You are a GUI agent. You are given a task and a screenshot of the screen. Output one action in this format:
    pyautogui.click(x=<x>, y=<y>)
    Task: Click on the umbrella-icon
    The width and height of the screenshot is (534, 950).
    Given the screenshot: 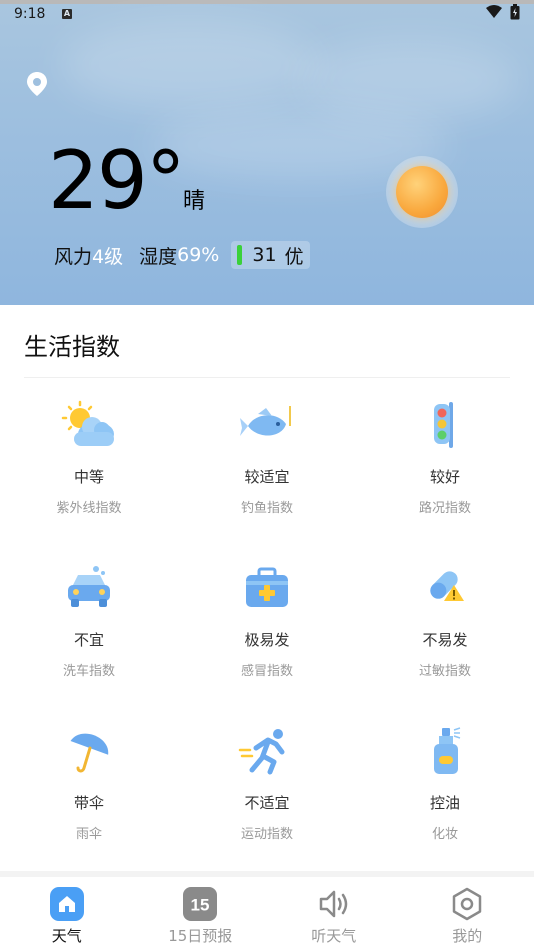 What is the action you would take?
    pyautogui.click(x=89, y=753)
    